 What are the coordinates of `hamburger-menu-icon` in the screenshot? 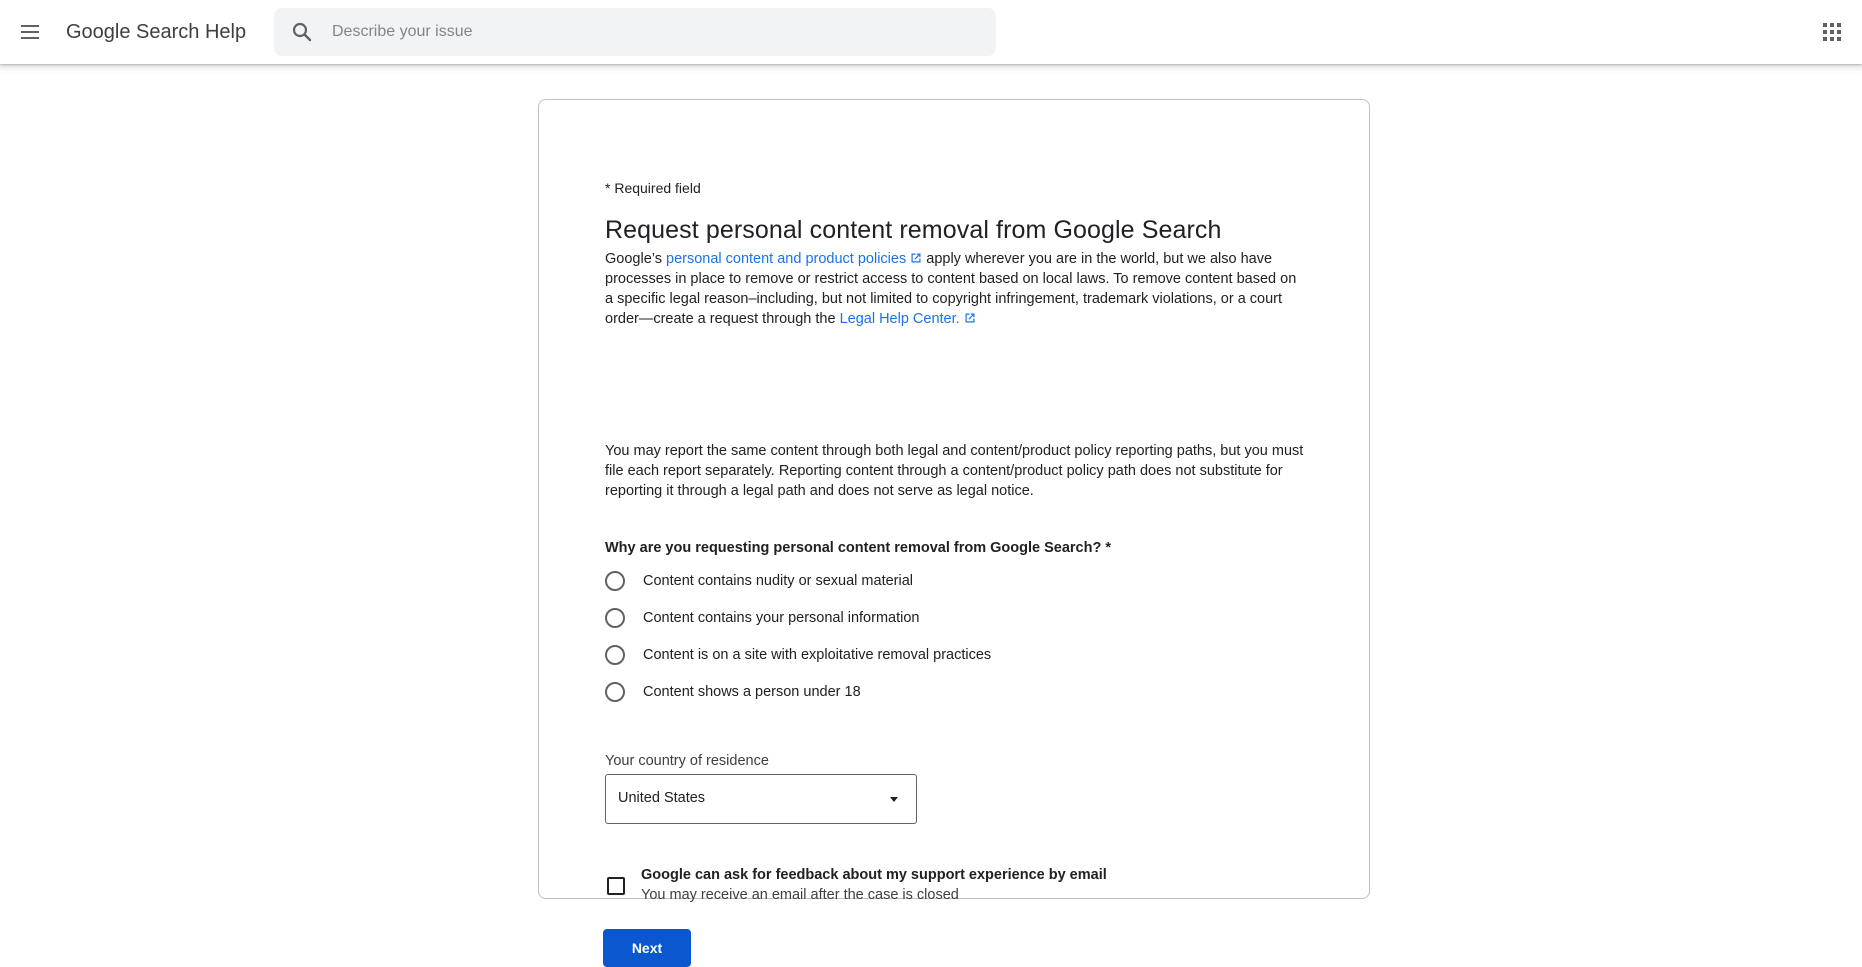 It's located at (30, 32).